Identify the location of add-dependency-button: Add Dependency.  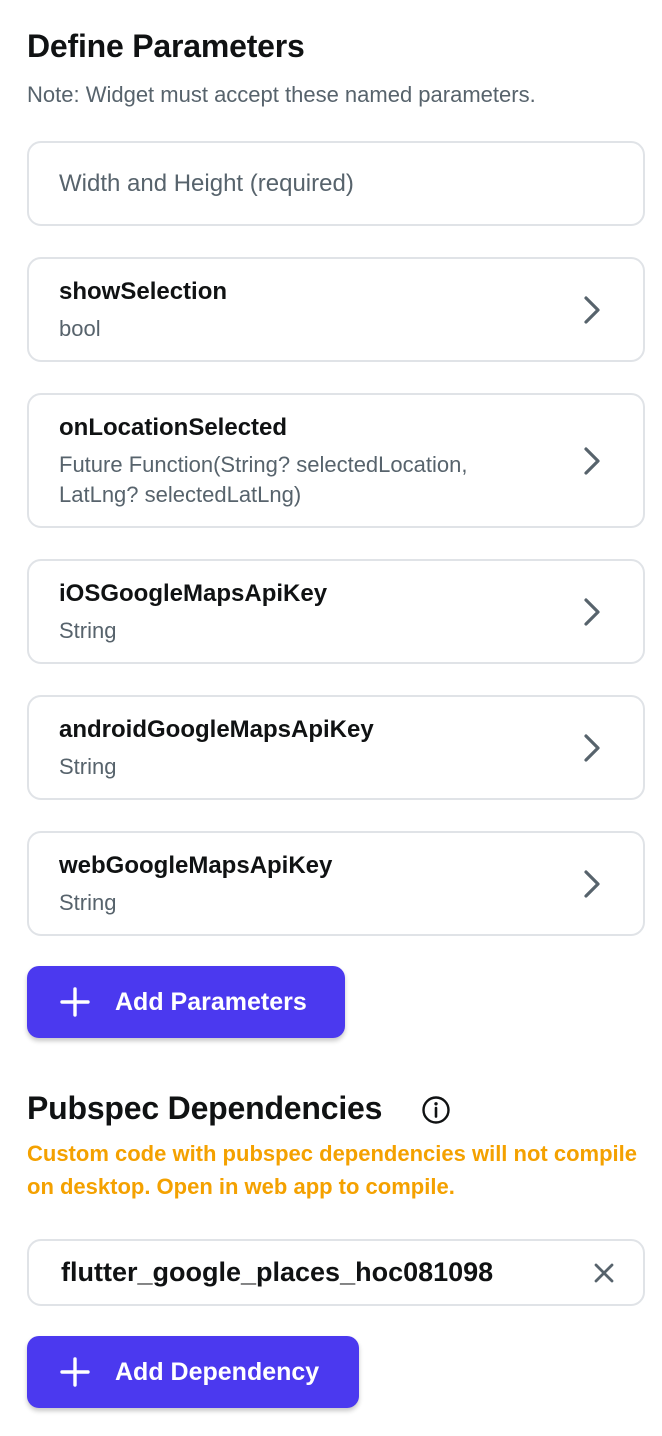
(193, 1372).